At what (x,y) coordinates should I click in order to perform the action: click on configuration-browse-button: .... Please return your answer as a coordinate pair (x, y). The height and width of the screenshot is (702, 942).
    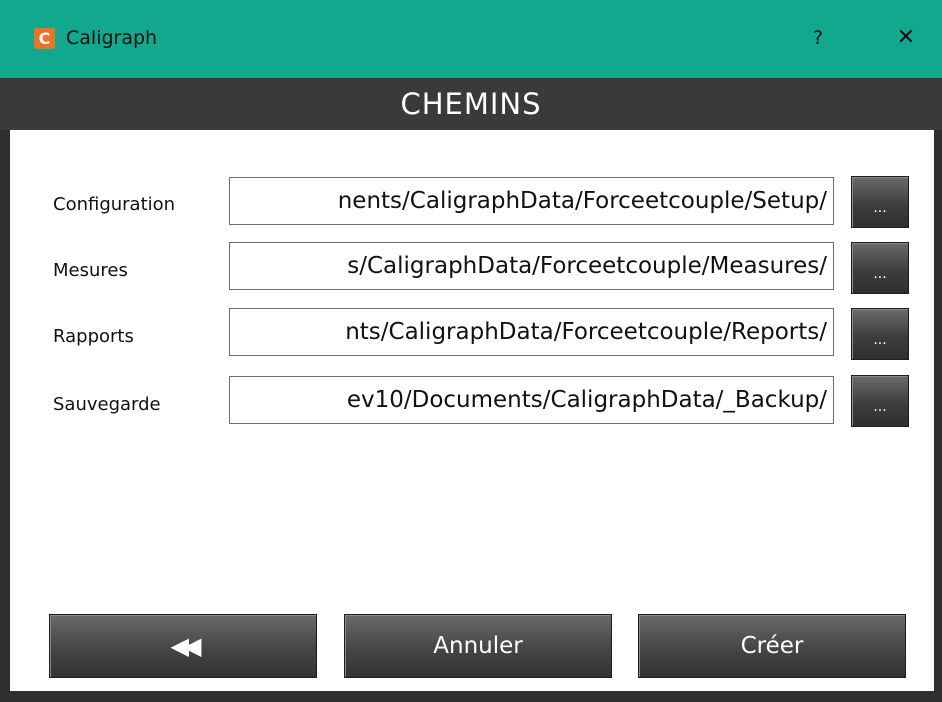
    Looking at the image, I should click on (880, 202).